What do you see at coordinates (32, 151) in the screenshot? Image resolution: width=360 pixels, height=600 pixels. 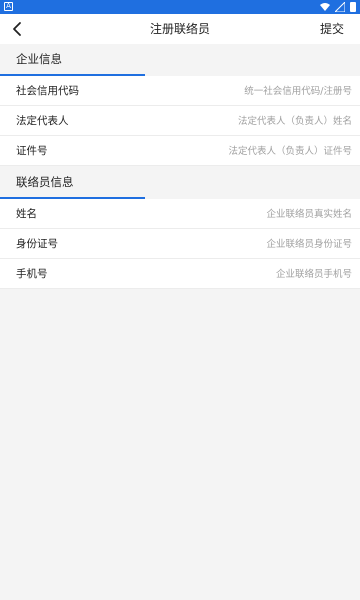 I see `field-label: 证件号` at bounding box center [32, 151].